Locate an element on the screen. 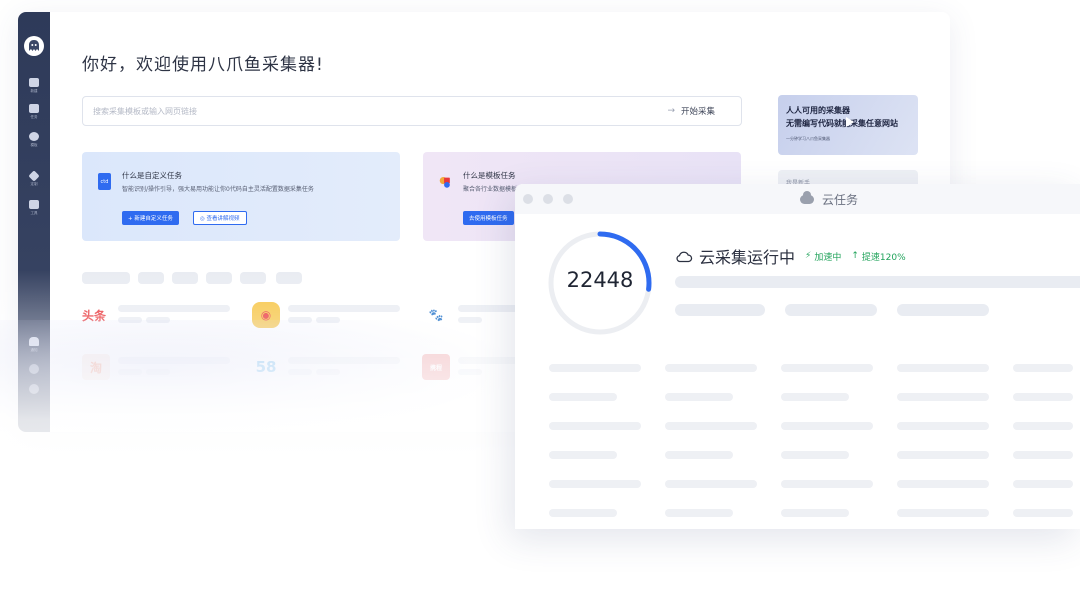 This screenshot has height=602, width=1080. search-placeholder: 搜索采集模板或输入网页链接 is located at coordinates (145, 111).